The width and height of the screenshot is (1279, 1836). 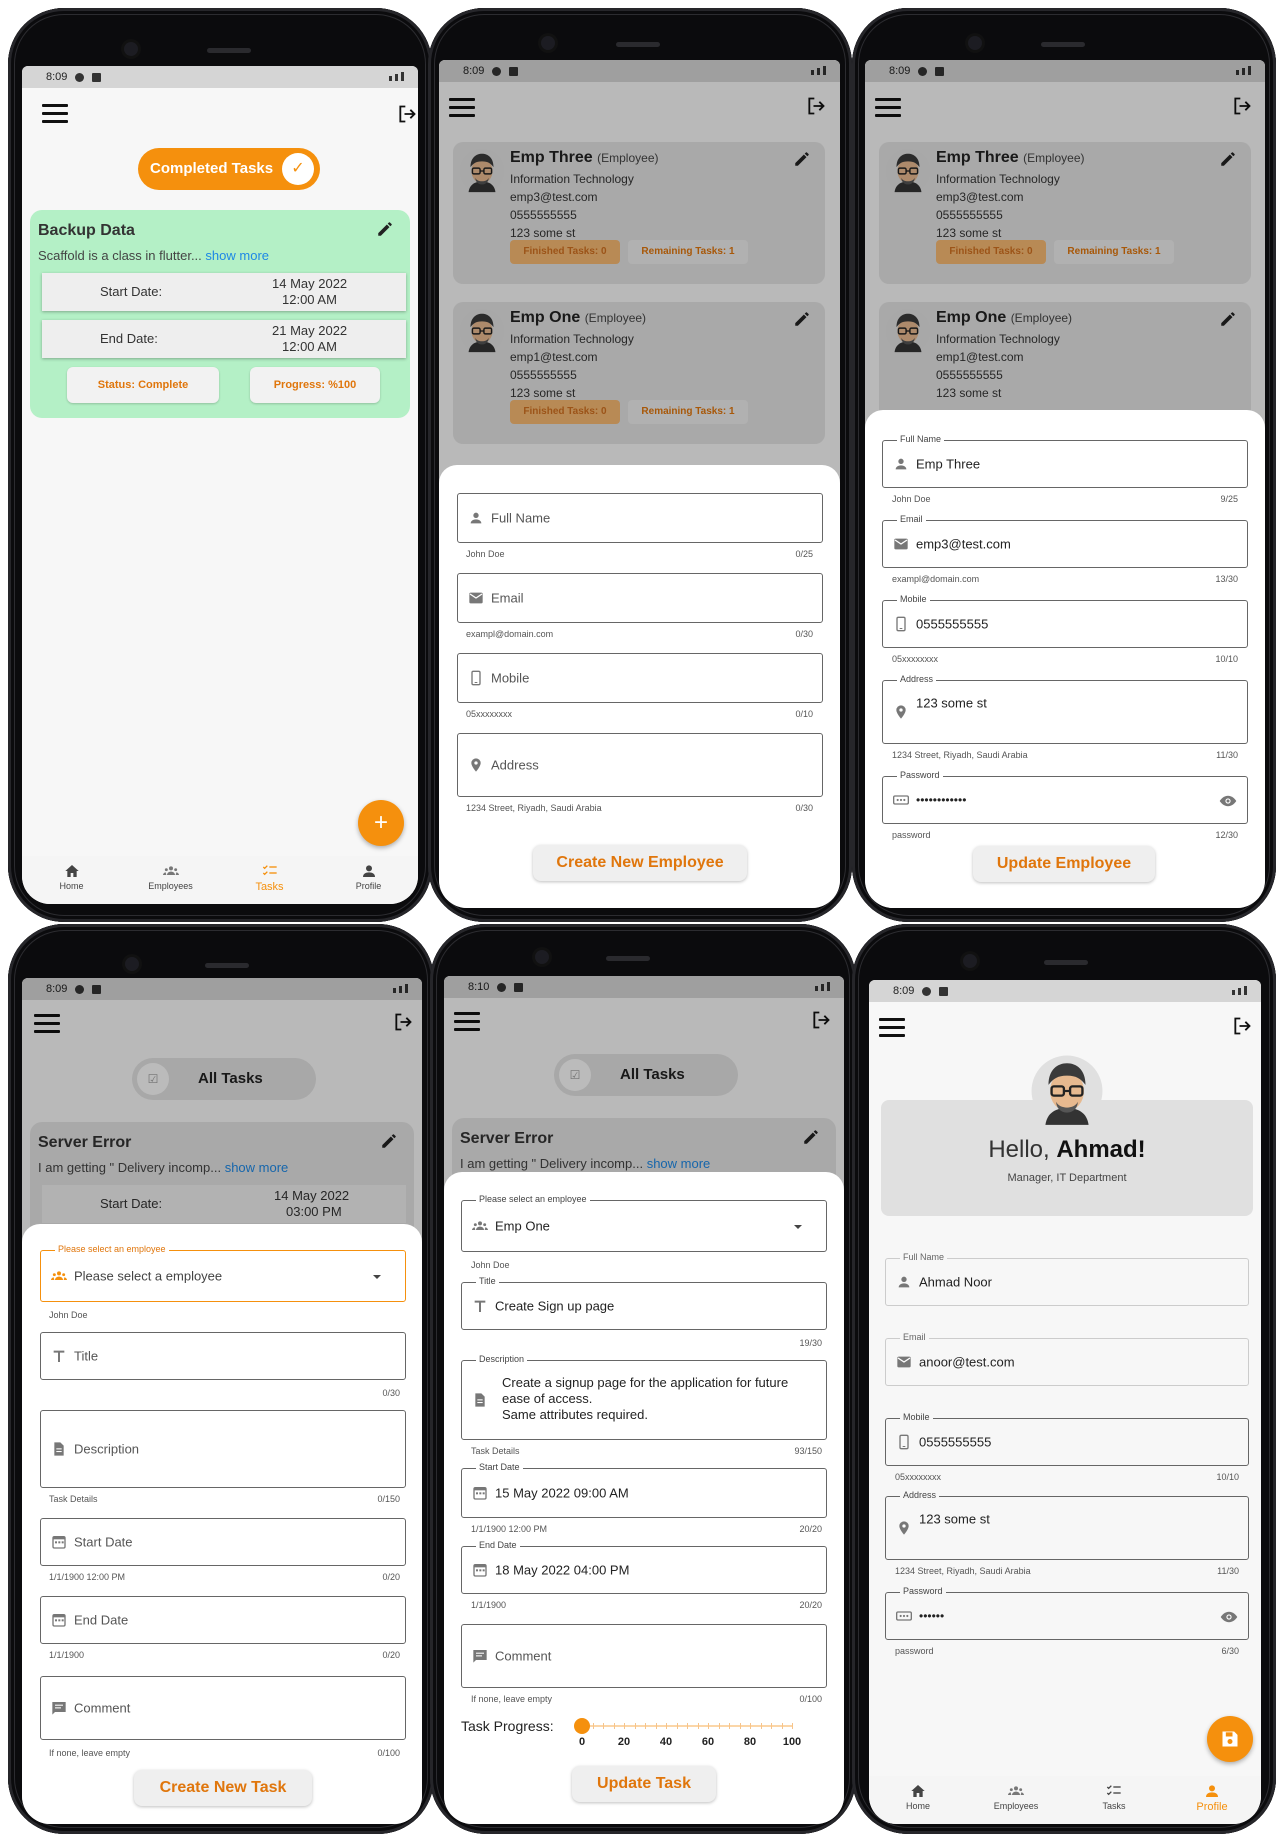 I want to click on field-label: Address, so click(x=920, y=1495).